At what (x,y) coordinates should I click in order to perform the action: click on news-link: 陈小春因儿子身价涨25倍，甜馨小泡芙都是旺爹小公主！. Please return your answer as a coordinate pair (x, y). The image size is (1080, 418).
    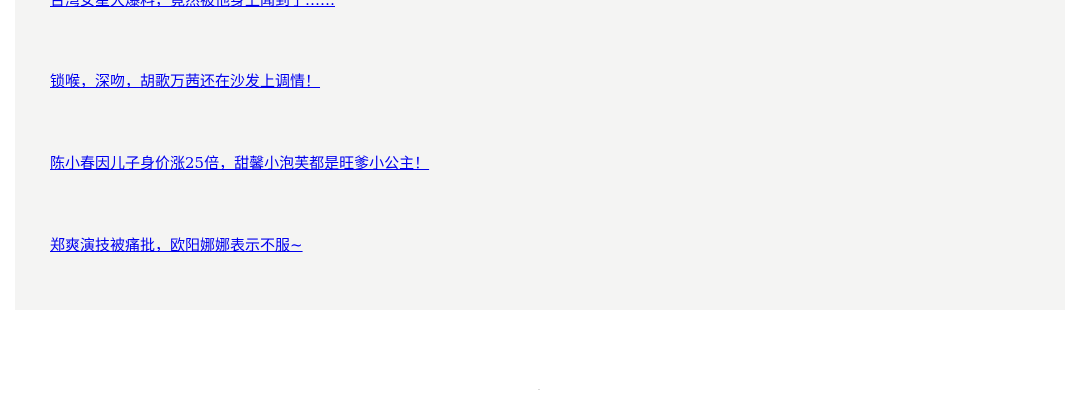
    Looking at the image, I should click on (239, 163).